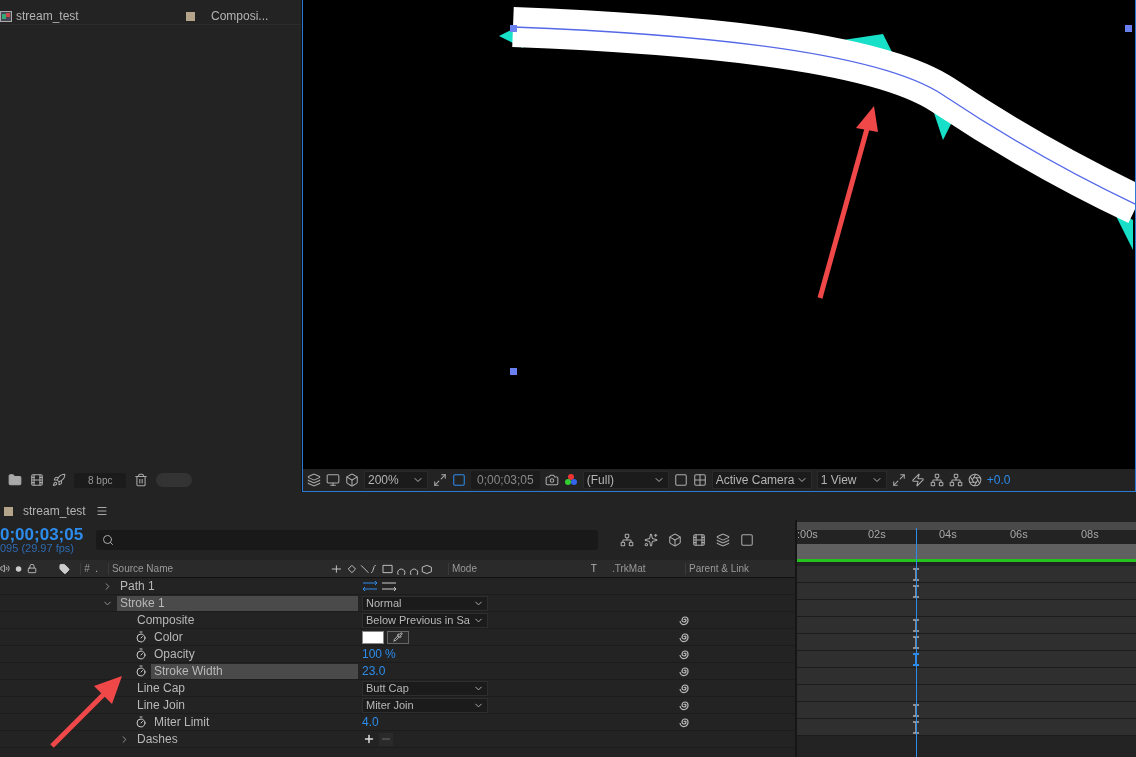 The image size is (1136, 757). I want to click on camera-dropdown: Active Camera, so click(761, 480).